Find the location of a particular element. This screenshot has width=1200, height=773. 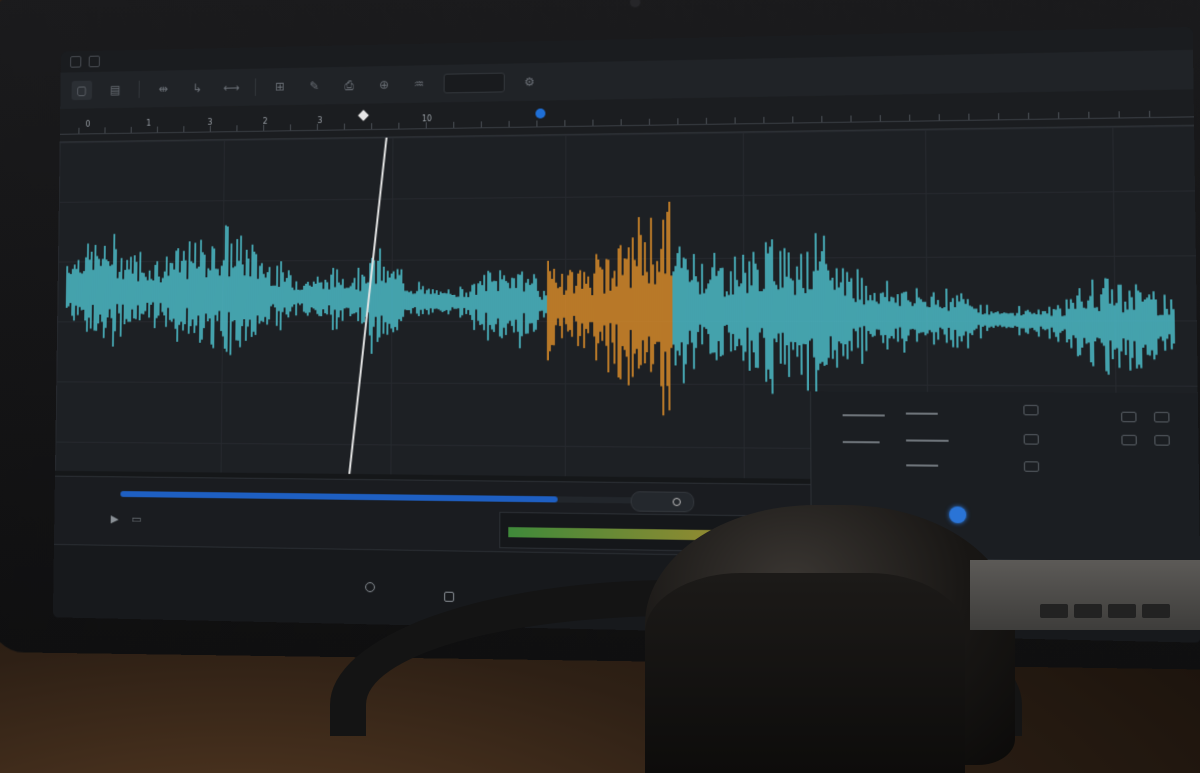

timeline-tool-icon: ⟷ is located at coordinates (231, 88).